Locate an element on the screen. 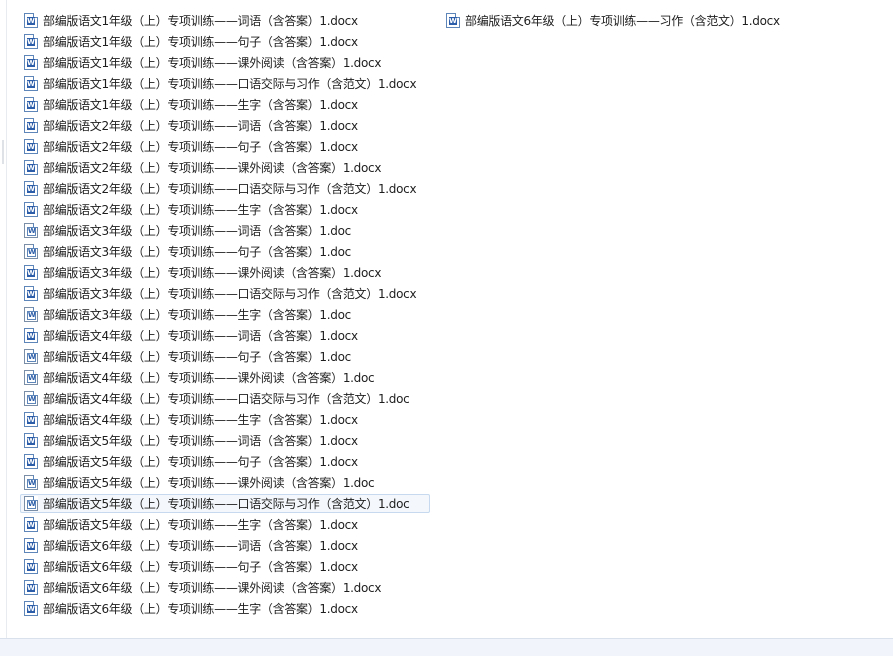 The width and height of the screenshot is (893, 656). file-item: W 部编版语文4年级（上）专项训练——生字（含答案）1.docx is located at coordinates (225, 419).